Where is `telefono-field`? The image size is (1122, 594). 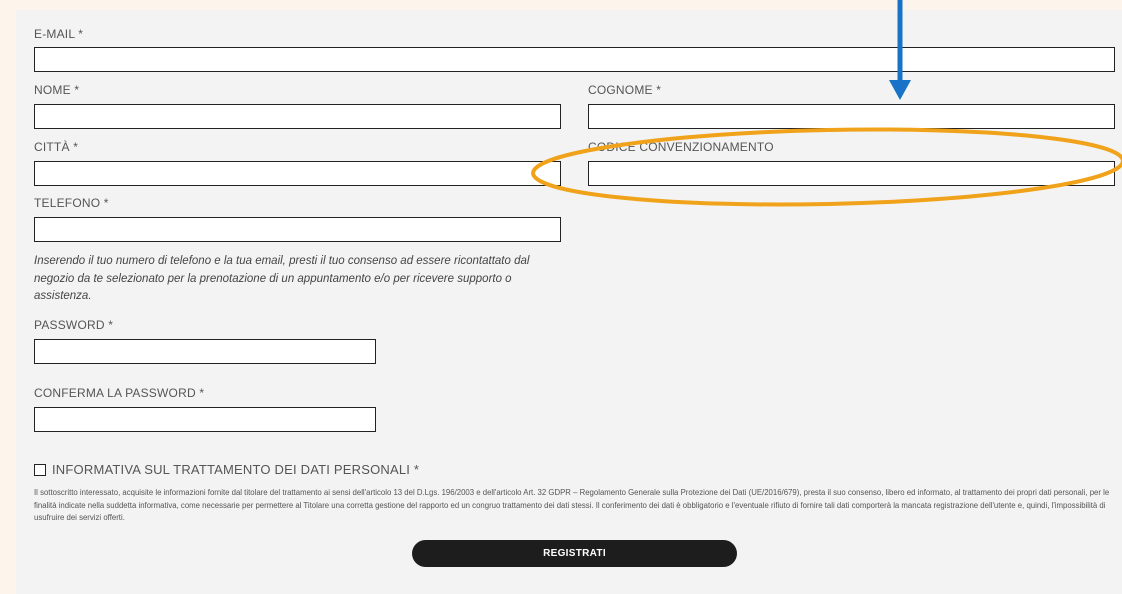
telefono-field is located at coordinates (297, 229).